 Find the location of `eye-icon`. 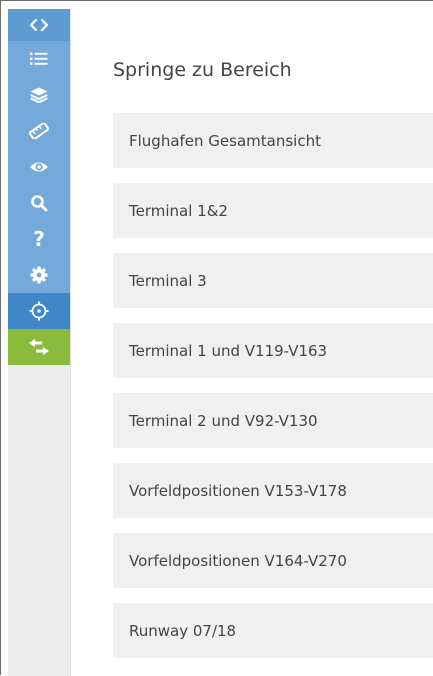

eye-icon is located at coordinates (39, 167).